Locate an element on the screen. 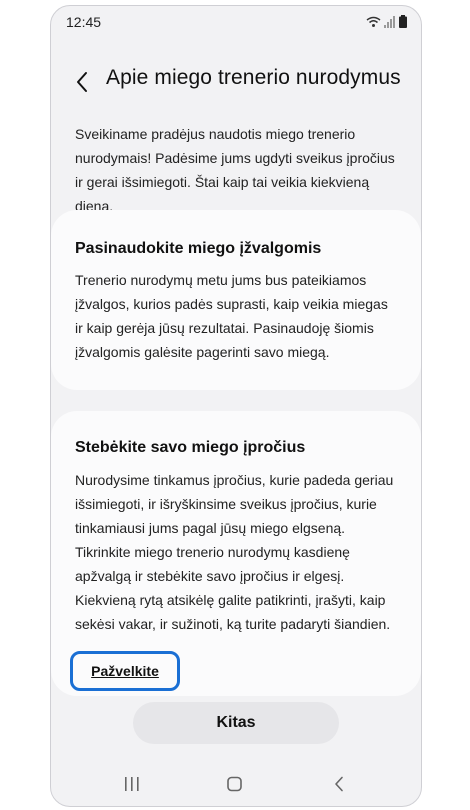 This screenshot has height=810, width=470. habits-card-title: Stebėkite savo miego įpročius is located at coordinates (190, 447).